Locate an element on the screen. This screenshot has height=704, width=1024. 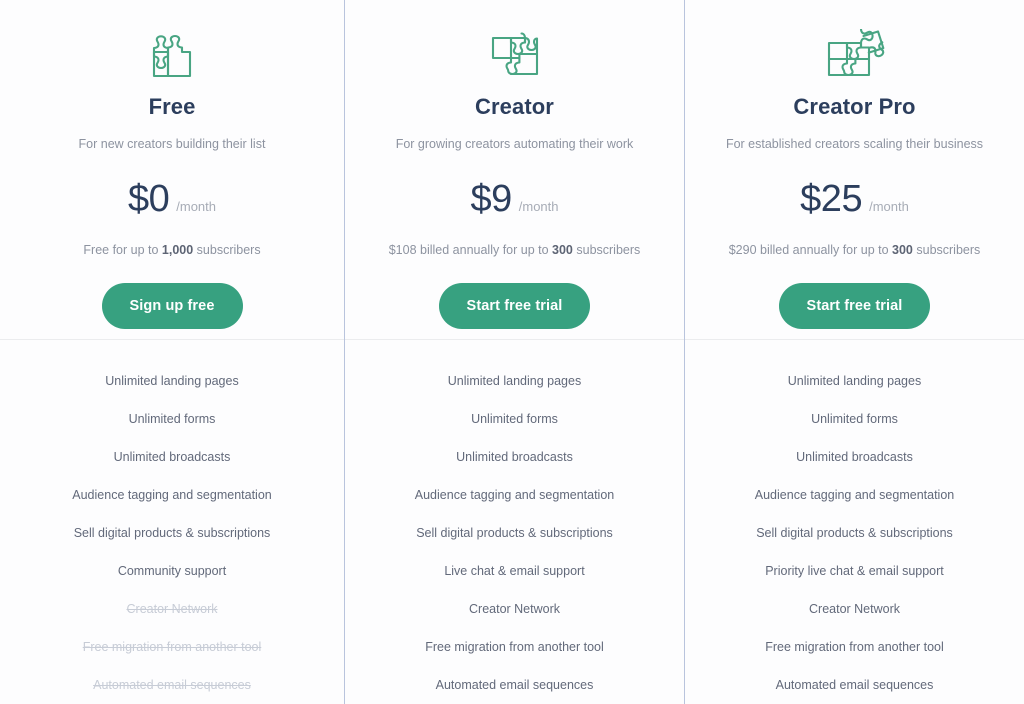
plan-price-row: $25 /month is located at coordinates (854, 199).